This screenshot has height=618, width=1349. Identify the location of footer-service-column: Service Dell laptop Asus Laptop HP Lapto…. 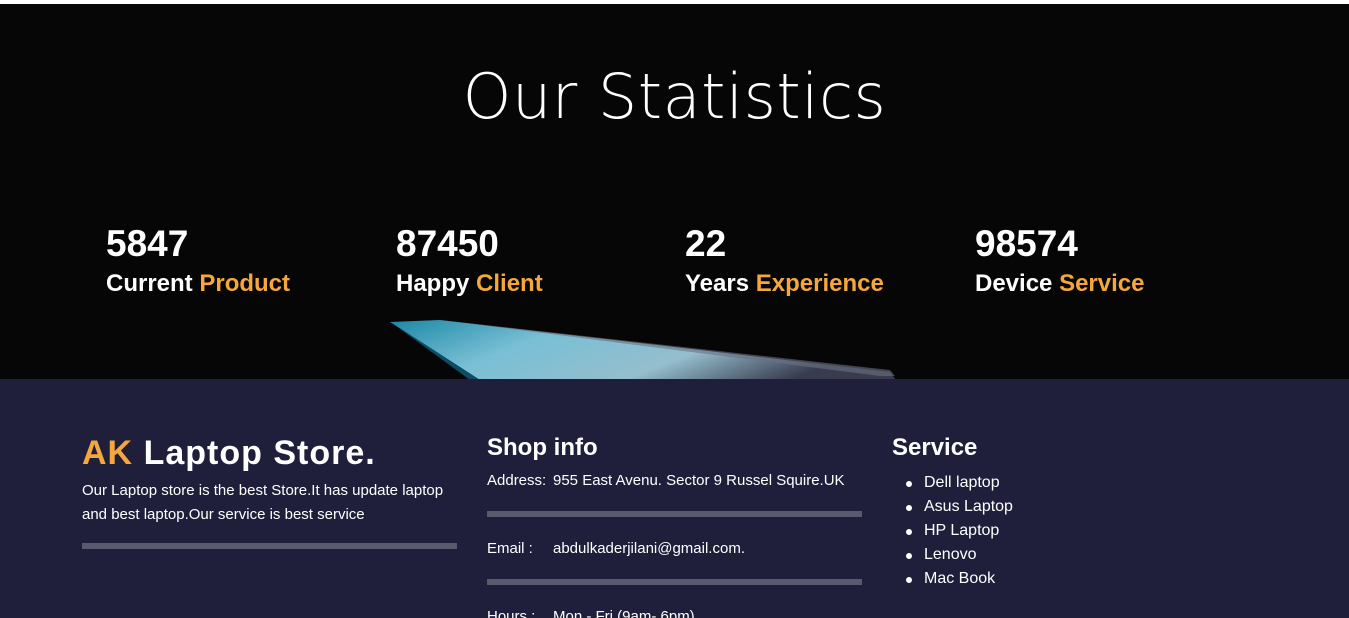
(1042, 485).